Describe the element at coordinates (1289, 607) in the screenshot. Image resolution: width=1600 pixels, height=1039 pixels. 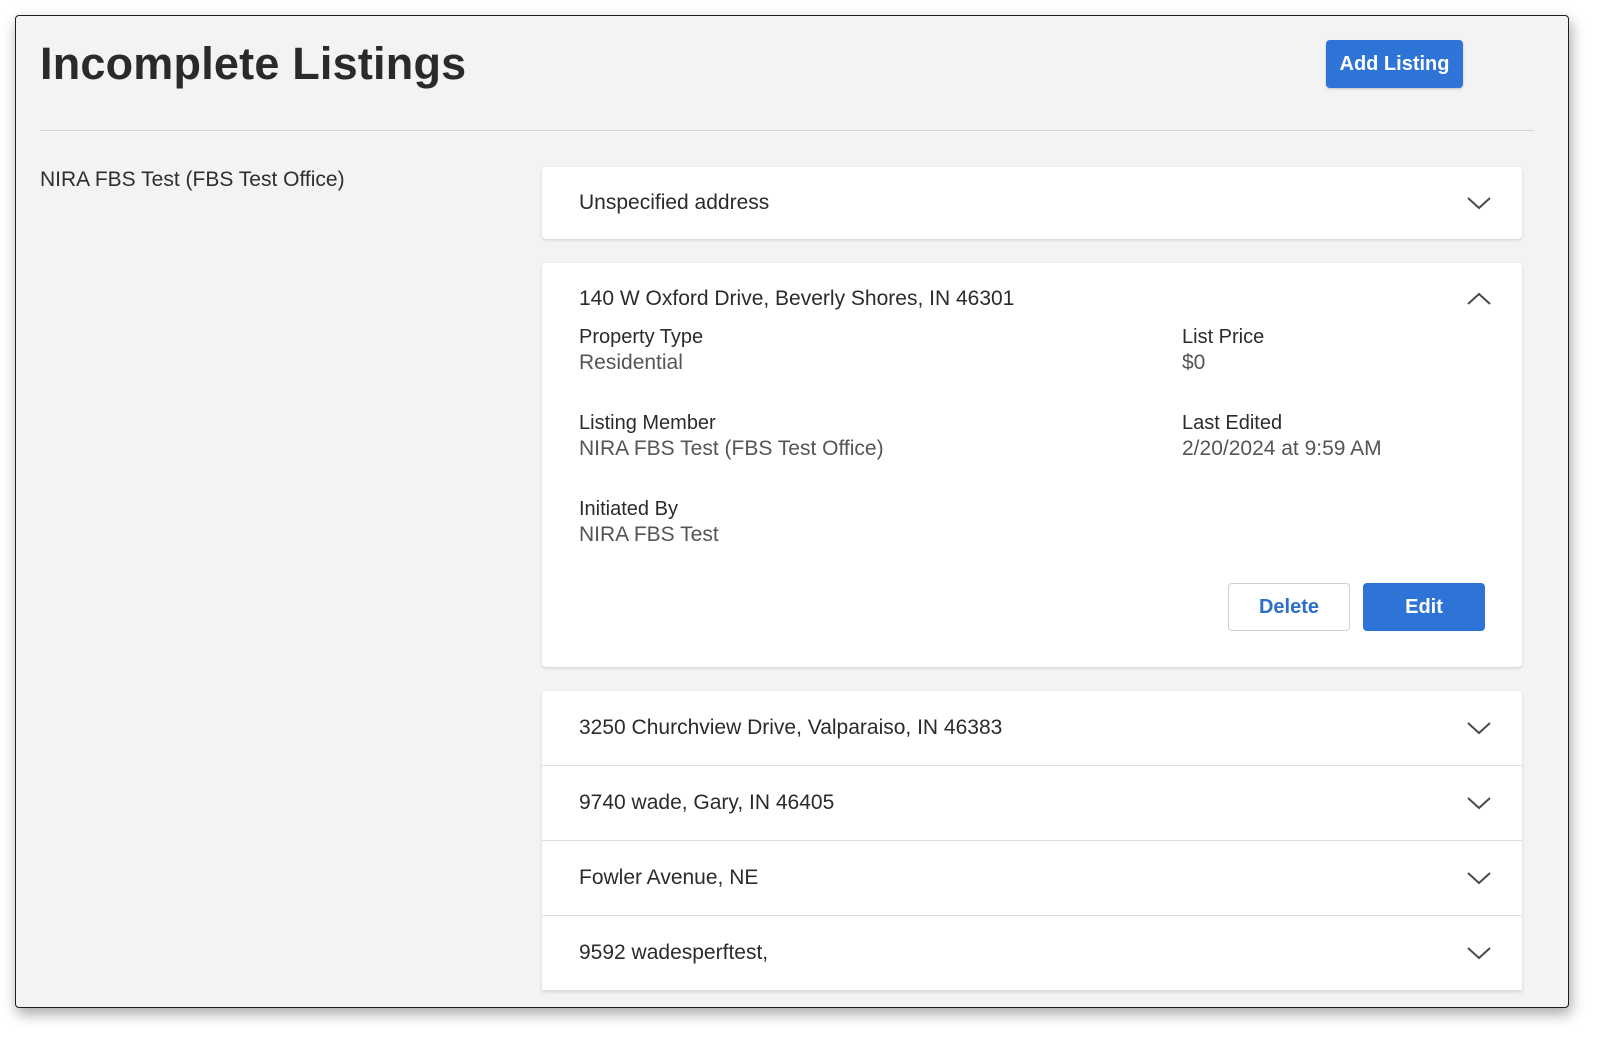
I see `delete-button: Delete` at that location.